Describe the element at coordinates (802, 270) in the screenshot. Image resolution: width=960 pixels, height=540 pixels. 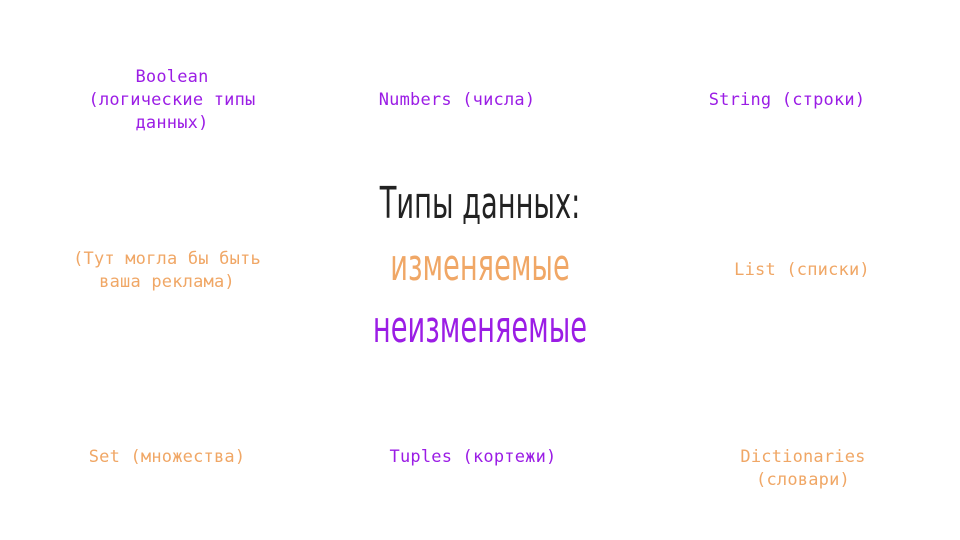
I see `list-label: List (списки)` at that location.